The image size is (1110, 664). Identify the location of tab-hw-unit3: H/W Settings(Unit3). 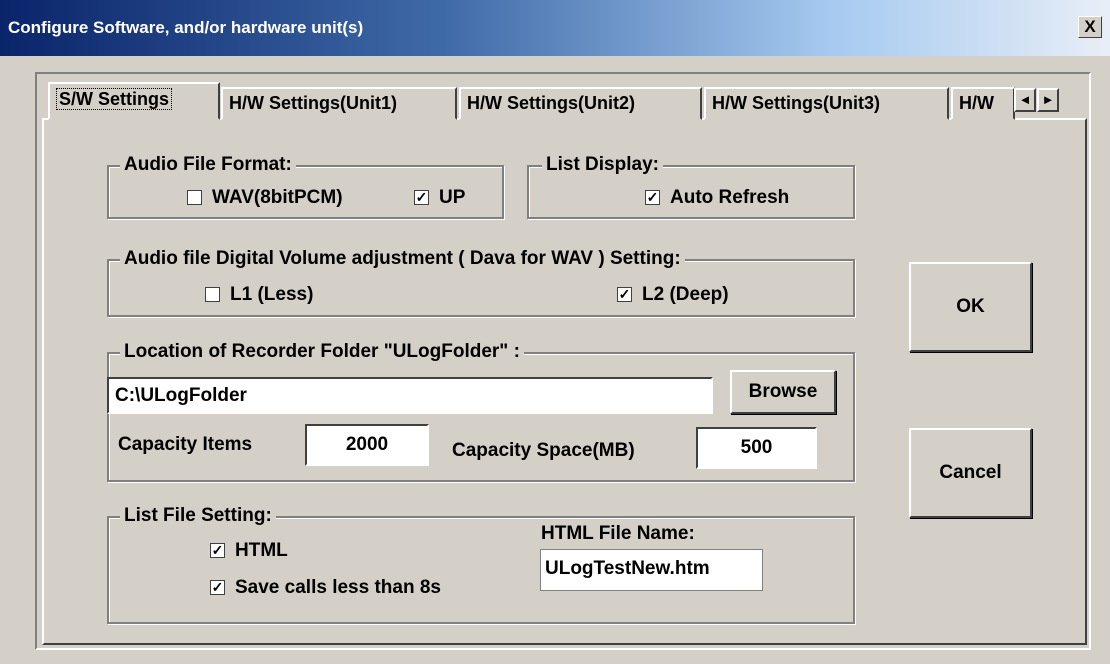
(826, 103).